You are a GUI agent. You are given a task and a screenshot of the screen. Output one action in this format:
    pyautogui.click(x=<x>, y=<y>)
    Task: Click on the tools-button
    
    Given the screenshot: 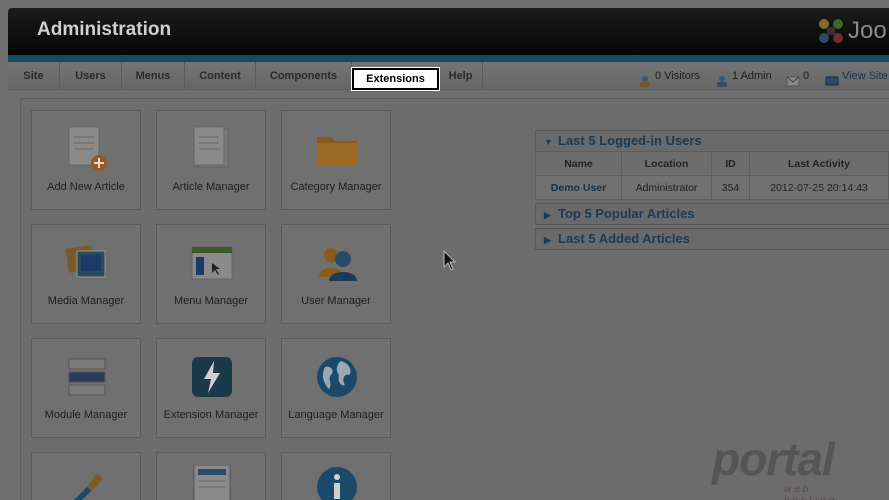 What is the action you would take?
    pyautogui.click(x=86, y=476)
    